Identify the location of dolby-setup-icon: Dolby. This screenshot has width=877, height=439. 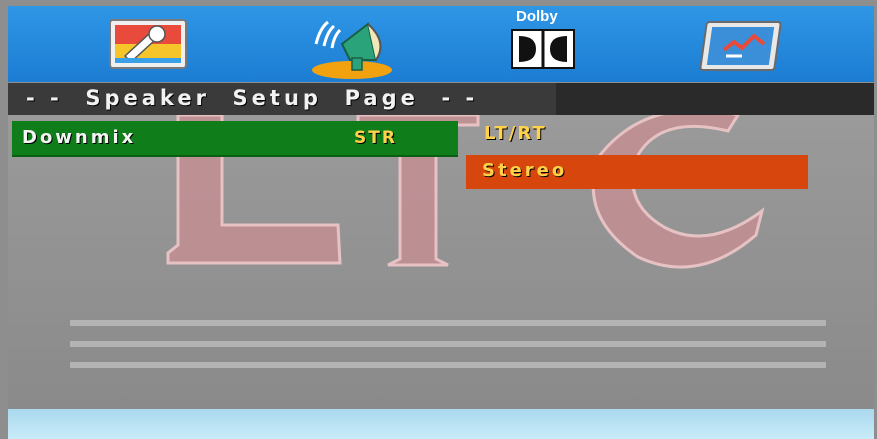
(544, 42).